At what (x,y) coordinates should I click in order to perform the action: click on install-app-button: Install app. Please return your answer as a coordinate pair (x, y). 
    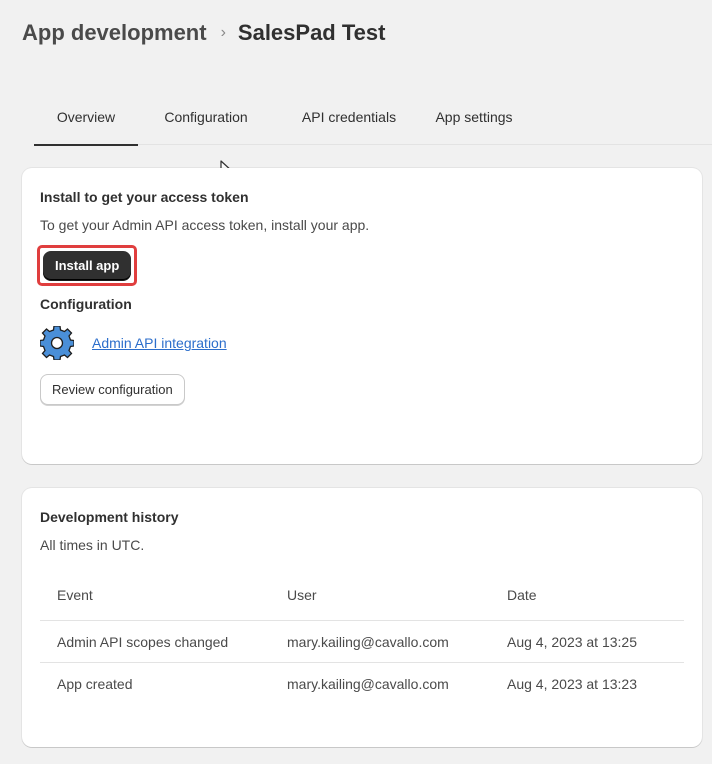
    Looking at the image, I should click on (87, 265).